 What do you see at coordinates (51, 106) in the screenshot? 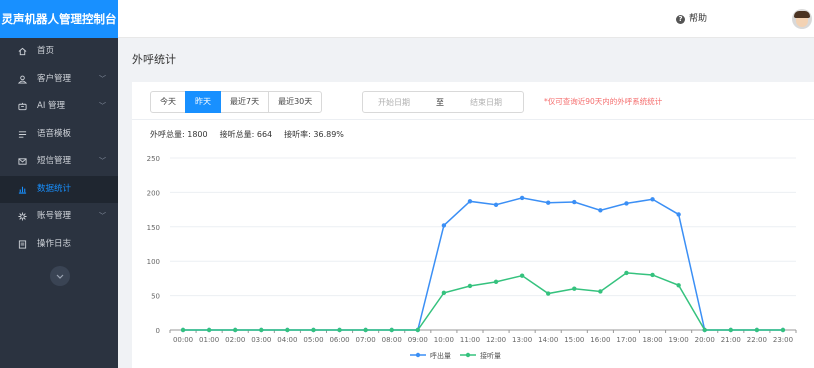
I see `sidebar-item-label: AI 管理` at bounding box center [51, 106].